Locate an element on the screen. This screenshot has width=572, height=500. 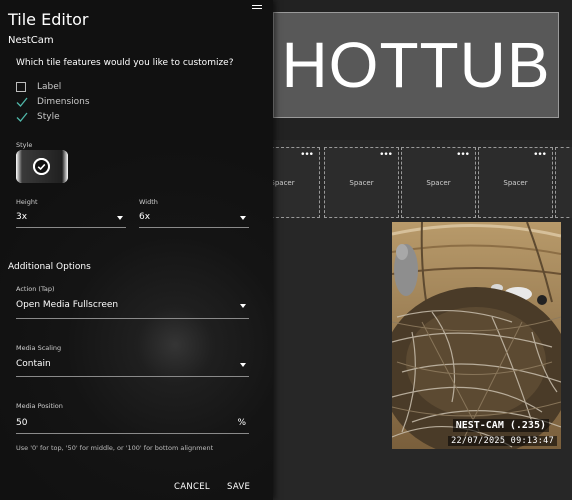
feature-label: Style is located at coordinates (48, 117).